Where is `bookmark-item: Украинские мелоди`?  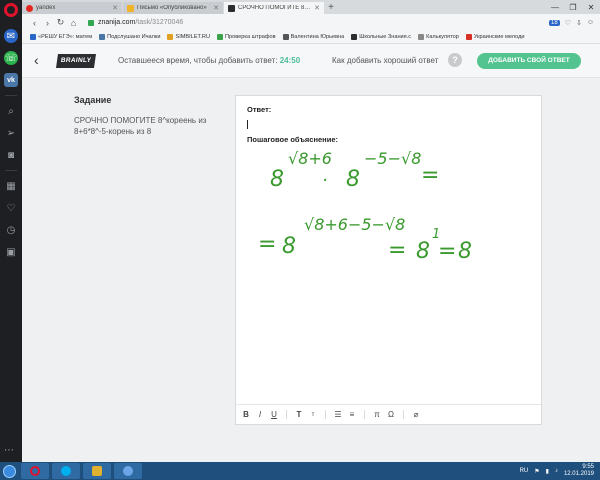 bookmark-item: Украинские мелоди is located at coordinates (495, 37).